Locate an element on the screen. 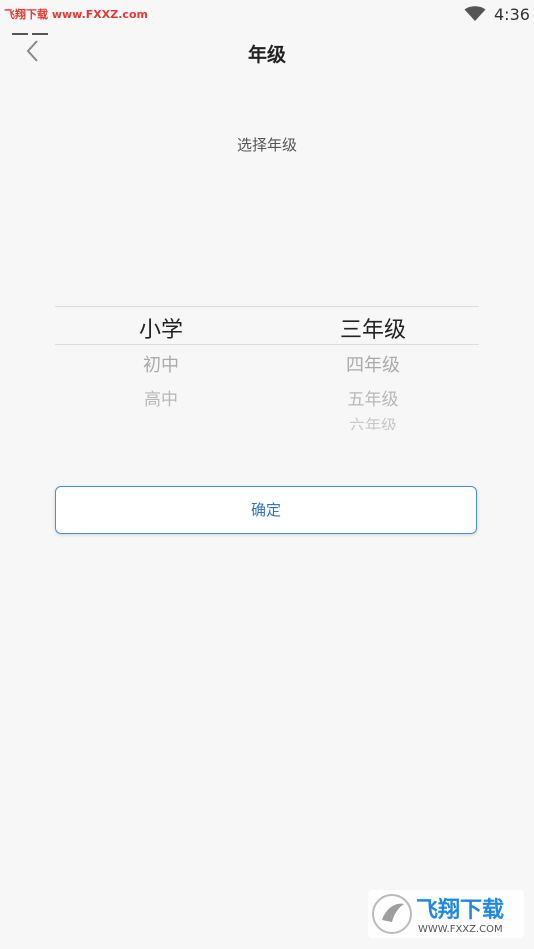 This screenshot has width=534, height=949. svg-text: 飞翔下载 is located at coordinates (460, 910).